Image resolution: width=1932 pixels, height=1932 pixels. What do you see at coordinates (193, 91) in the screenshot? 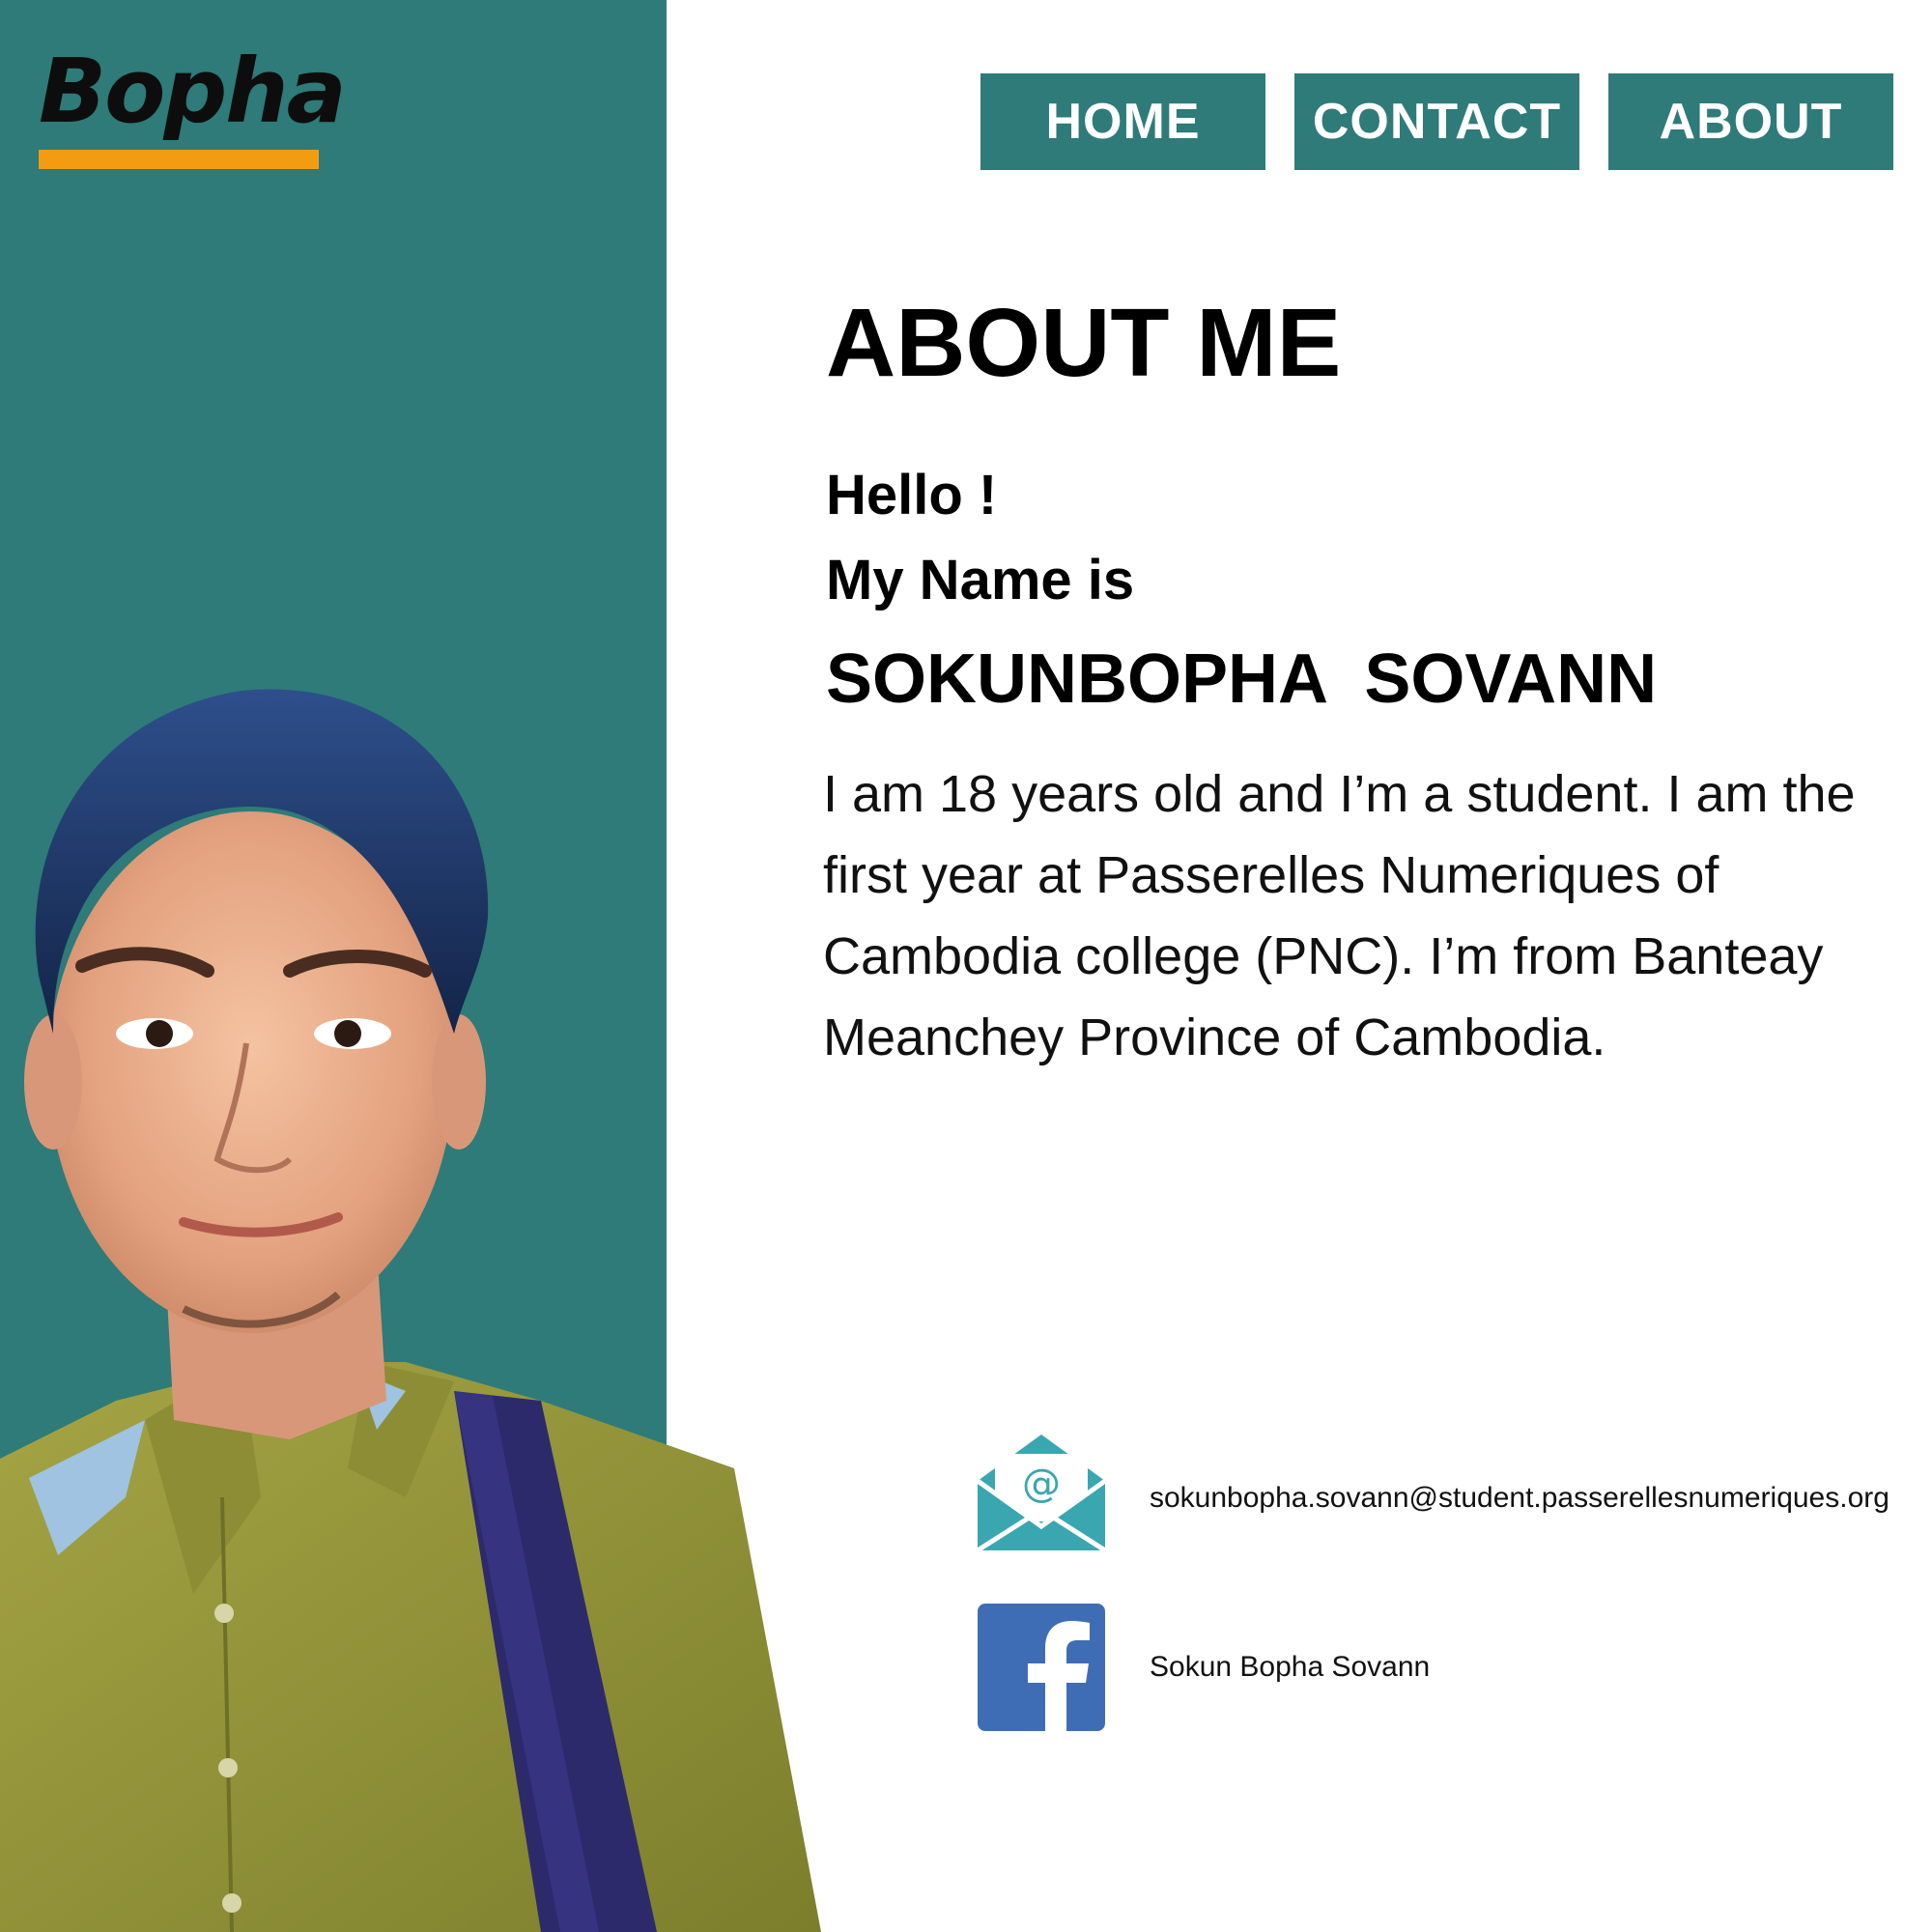
I see `logo-text: Bopha` at bounding box center [193, 91].